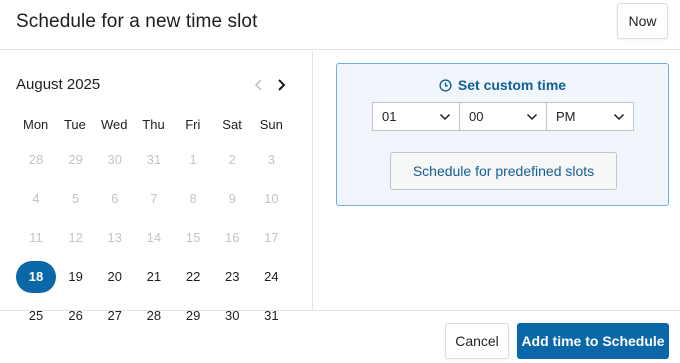  Describe the element at coordinates (259, 85) in the screenshot. I see `chevron-left-icon` at that location.